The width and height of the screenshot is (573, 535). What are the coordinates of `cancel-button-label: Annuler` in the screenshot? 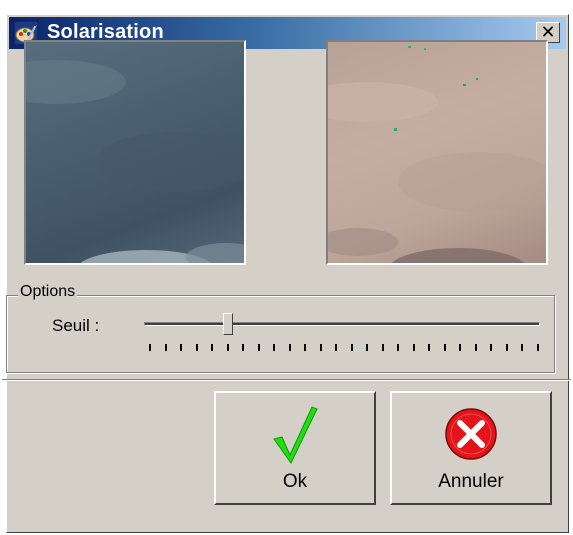 It's located at (471, 481).